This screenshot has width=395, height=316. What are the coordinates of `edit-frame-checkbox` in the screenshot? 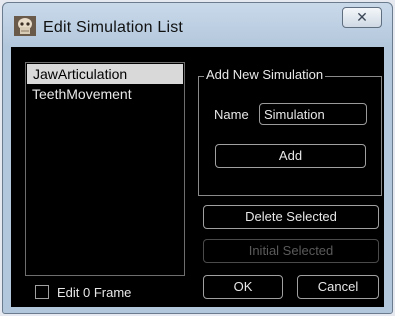 It's located at (42, 292).